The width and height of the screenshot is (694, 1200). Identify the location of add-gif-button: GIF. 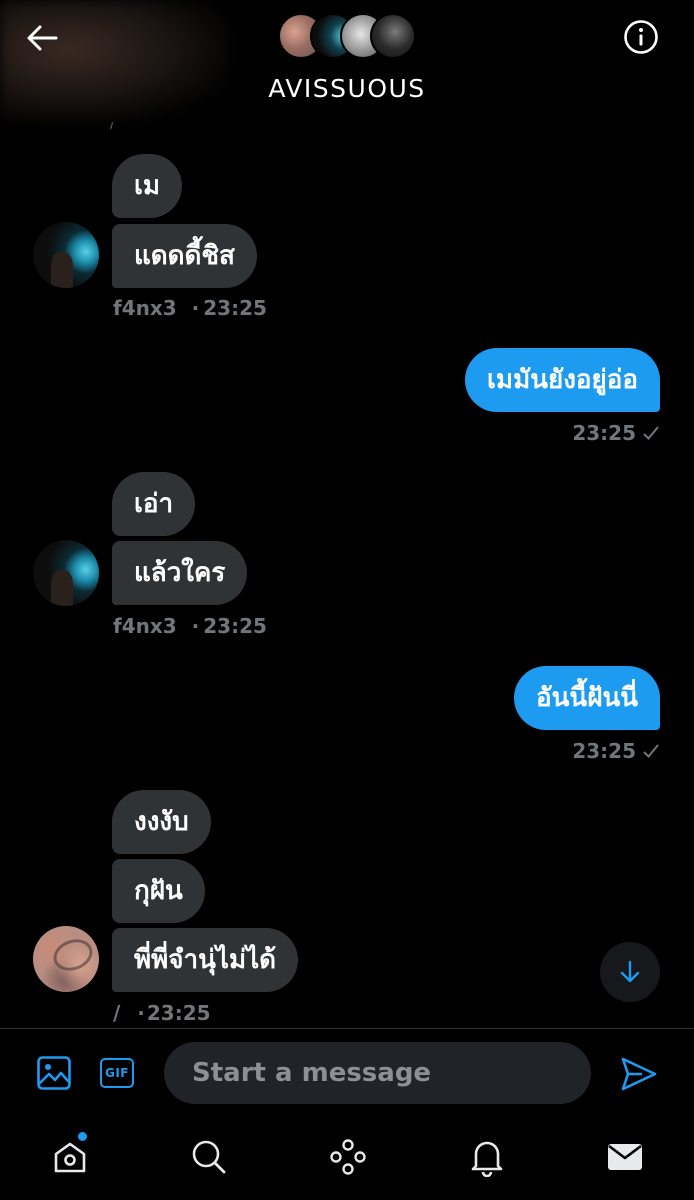
(117, 1073).